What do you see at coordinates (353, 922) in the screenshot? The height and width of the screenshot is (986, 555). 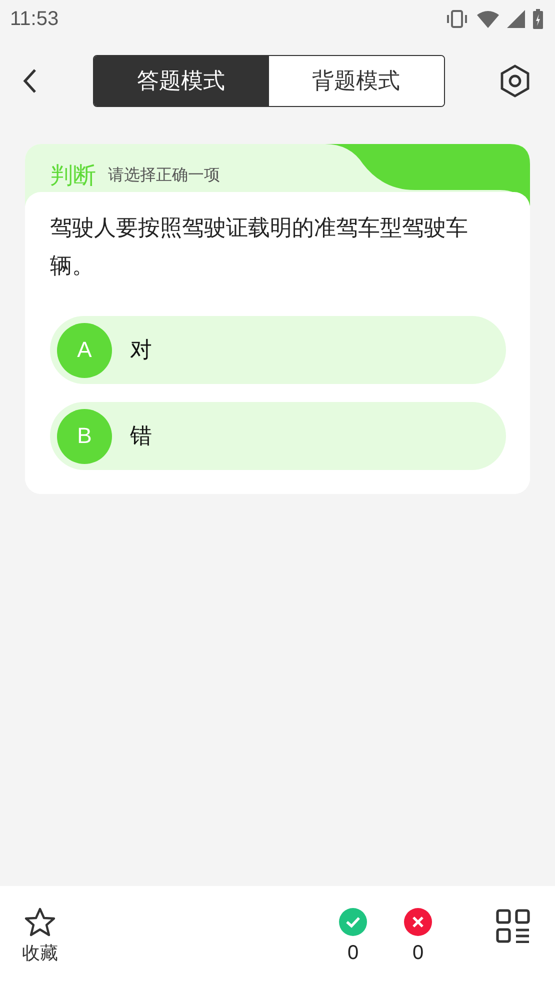 I see `check-icon` at bounding box center [353, 922].